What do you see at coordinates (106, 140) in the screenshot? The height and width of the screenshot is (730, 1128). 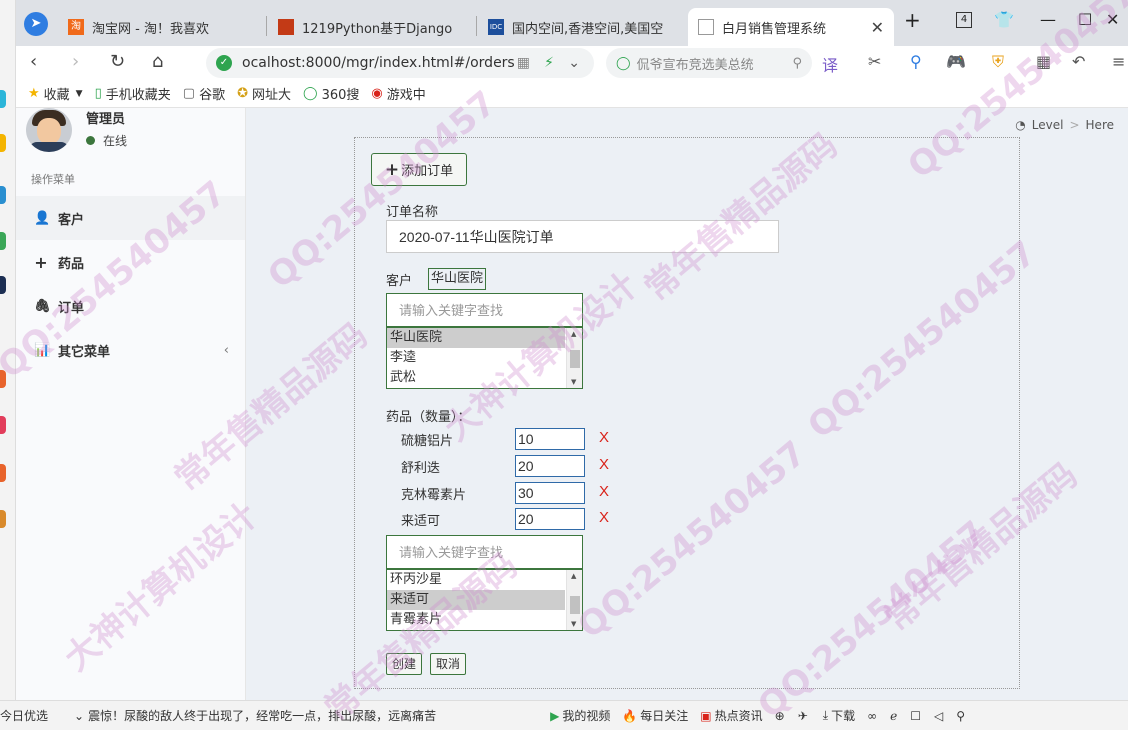 I see `user-status: 在线` at bounding box center [106, 140].